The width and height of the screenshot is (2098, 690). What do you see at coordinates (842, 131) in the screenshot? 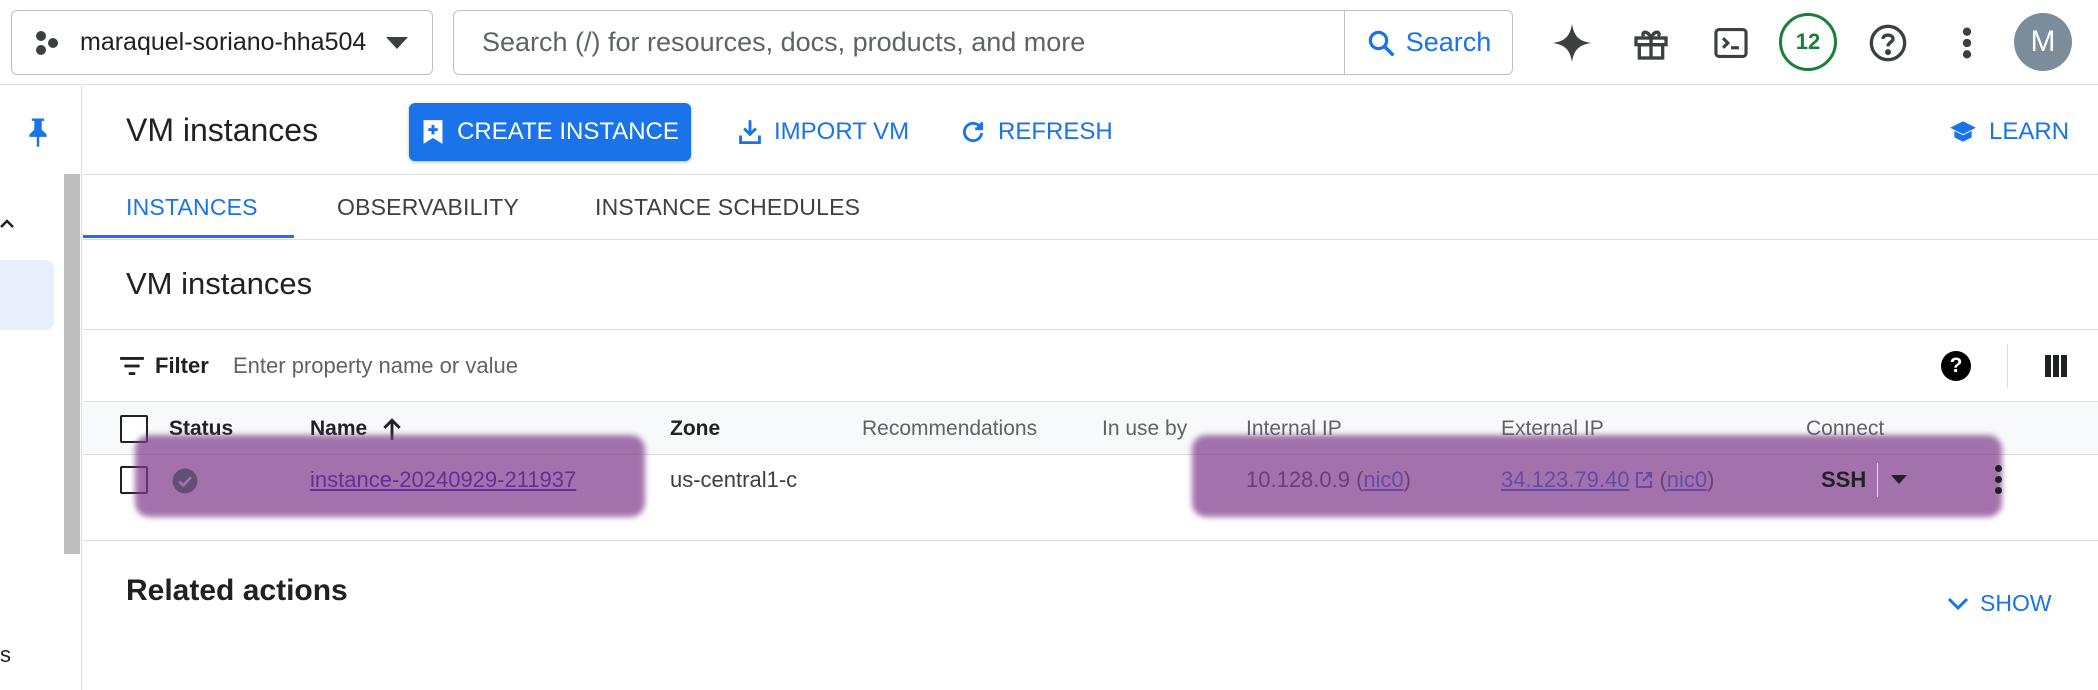
I see `import-vm-label: IMPORT VM` at bounding box center [842, 131].